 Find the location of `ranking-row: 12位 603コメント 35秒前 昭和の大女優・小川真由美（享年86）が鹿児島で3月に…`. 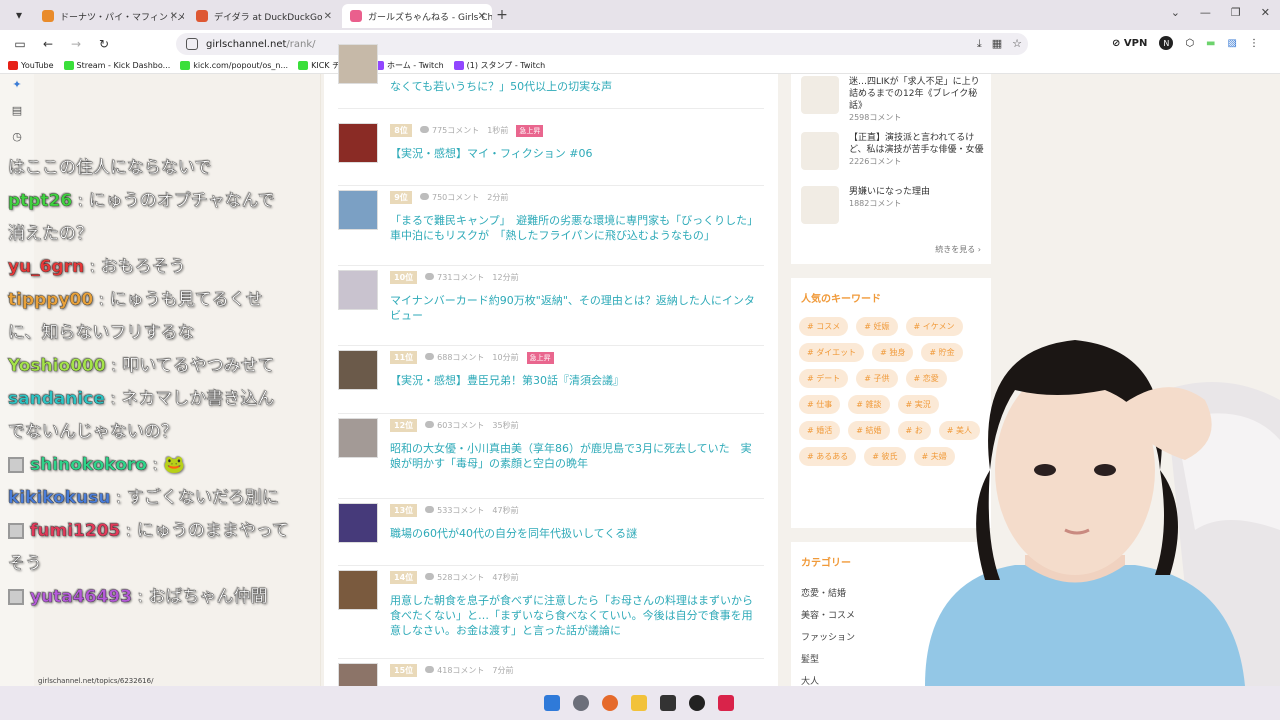

ranking-row: 12位 603コメント 35秒前 昭和の大女優・小川真由美（享年86）が鹿児島で3月に… is located at coordinates (551, 456).